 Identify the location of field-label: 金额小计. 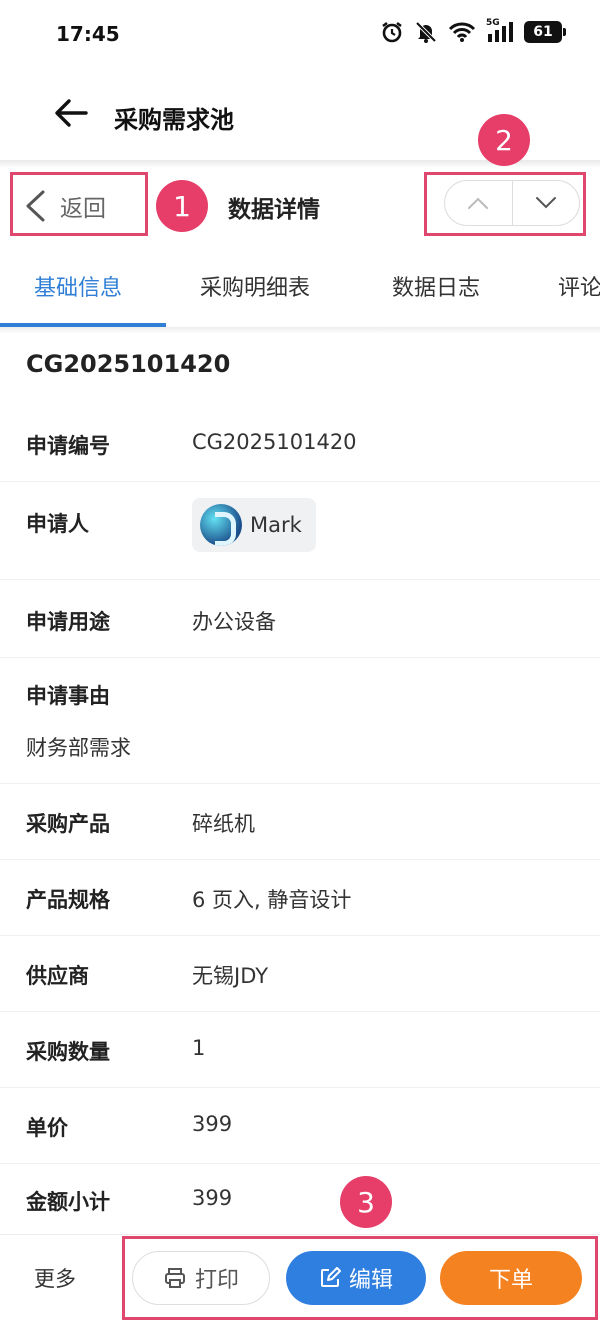
(68, 1202).